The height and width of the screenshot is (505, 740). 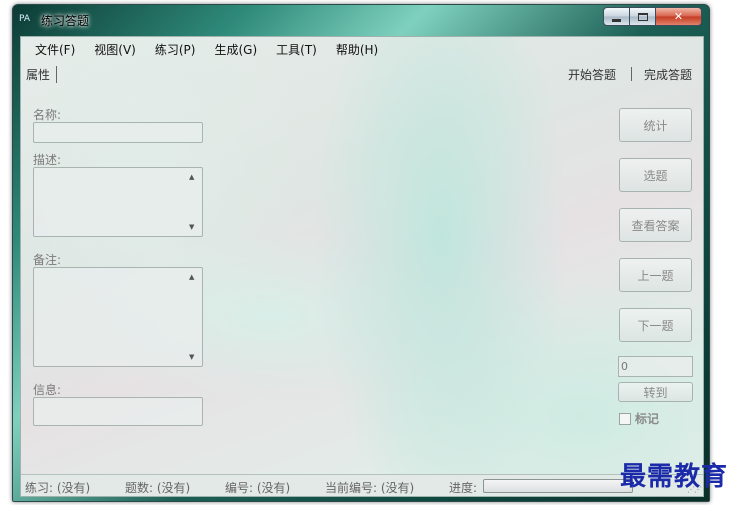 I want to click on start-answer-button: 开始答题, so click(x=592, y=74).